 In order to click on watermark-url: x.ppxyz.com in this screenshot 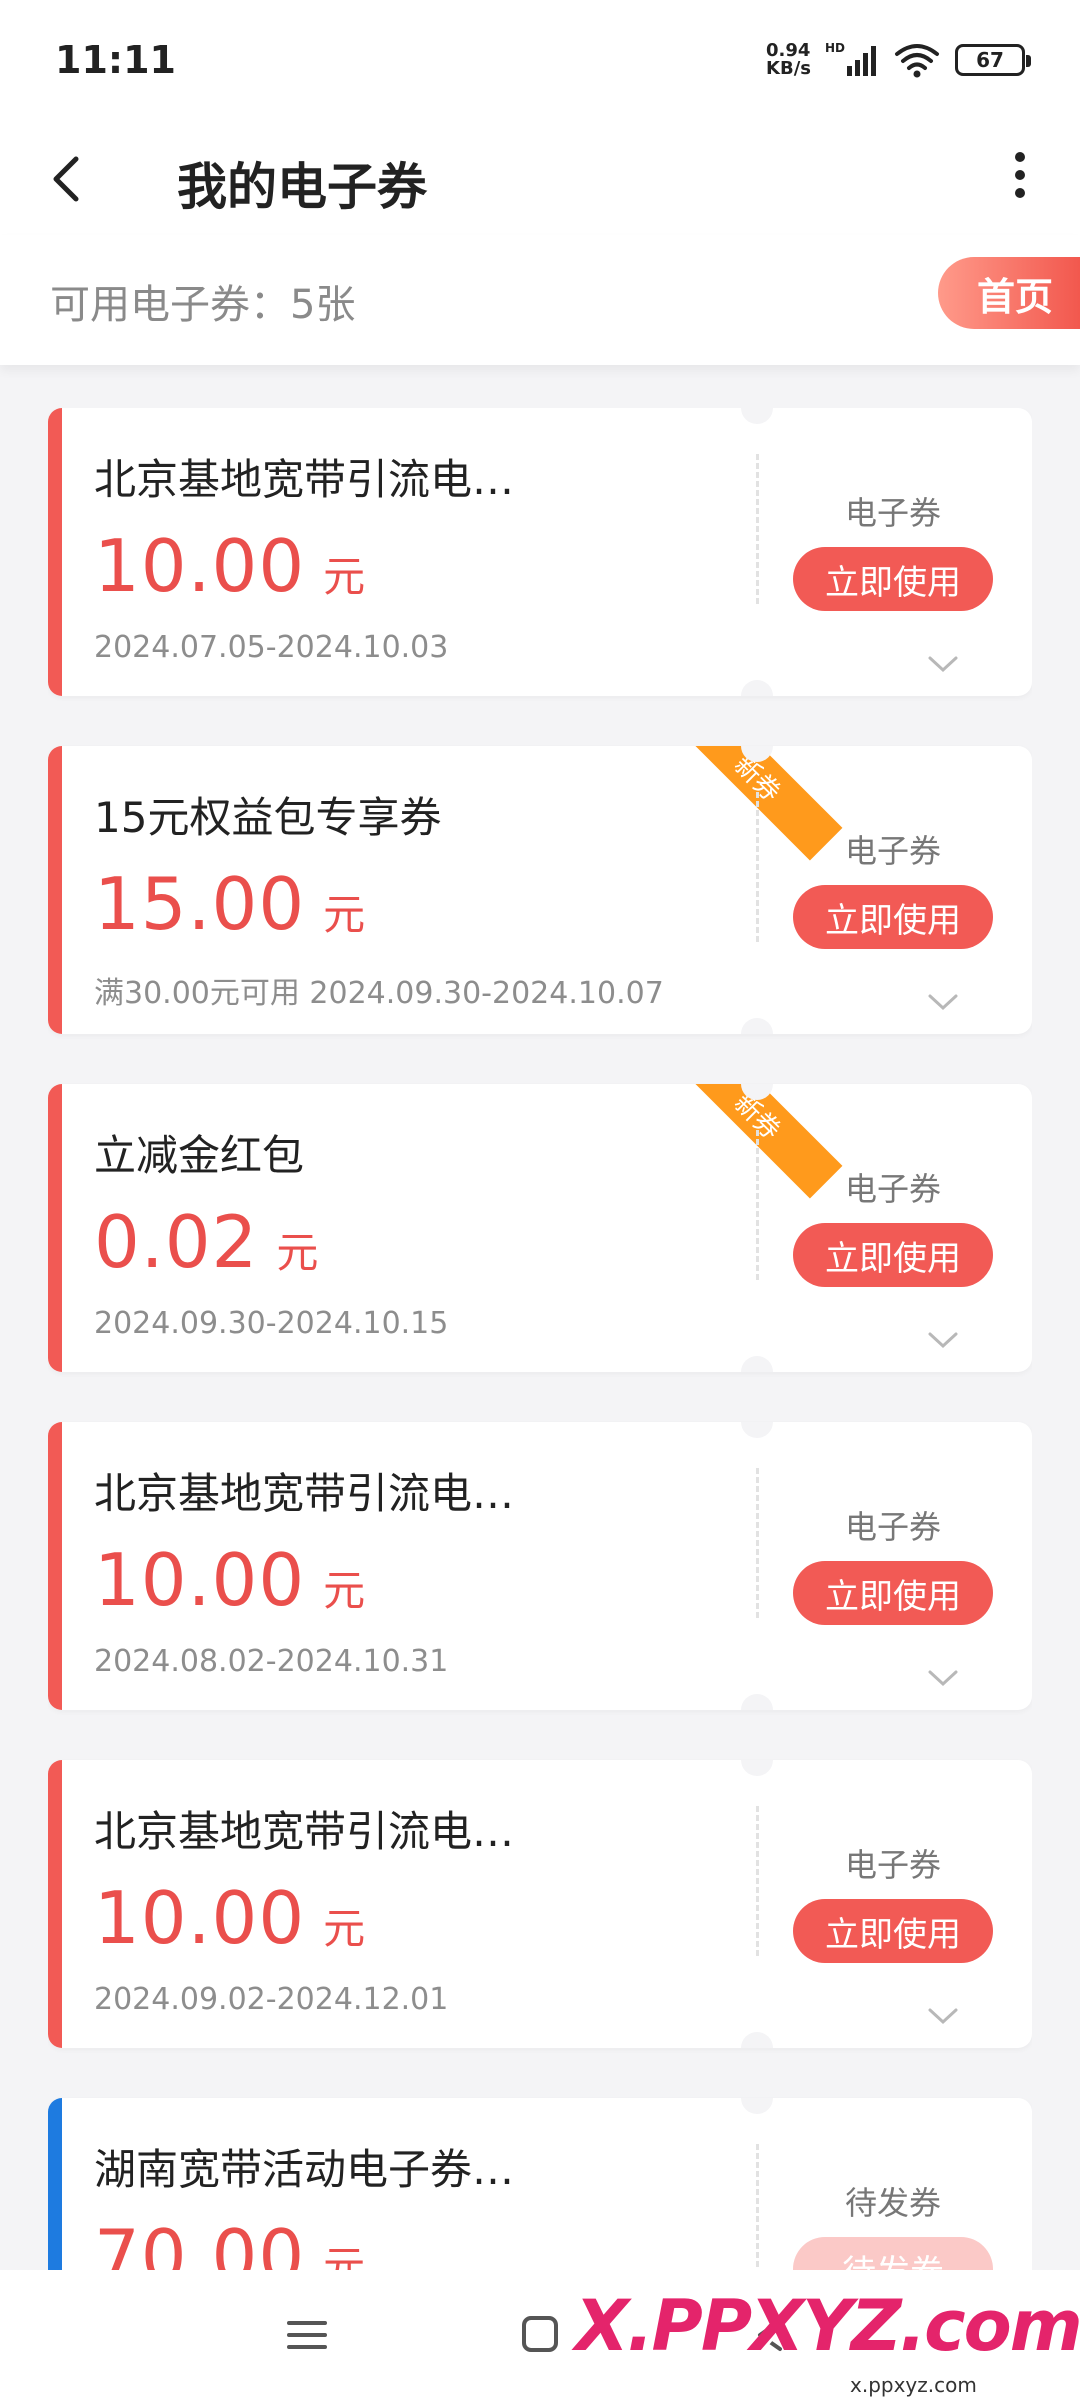, I will do `click(913, 2385)`.